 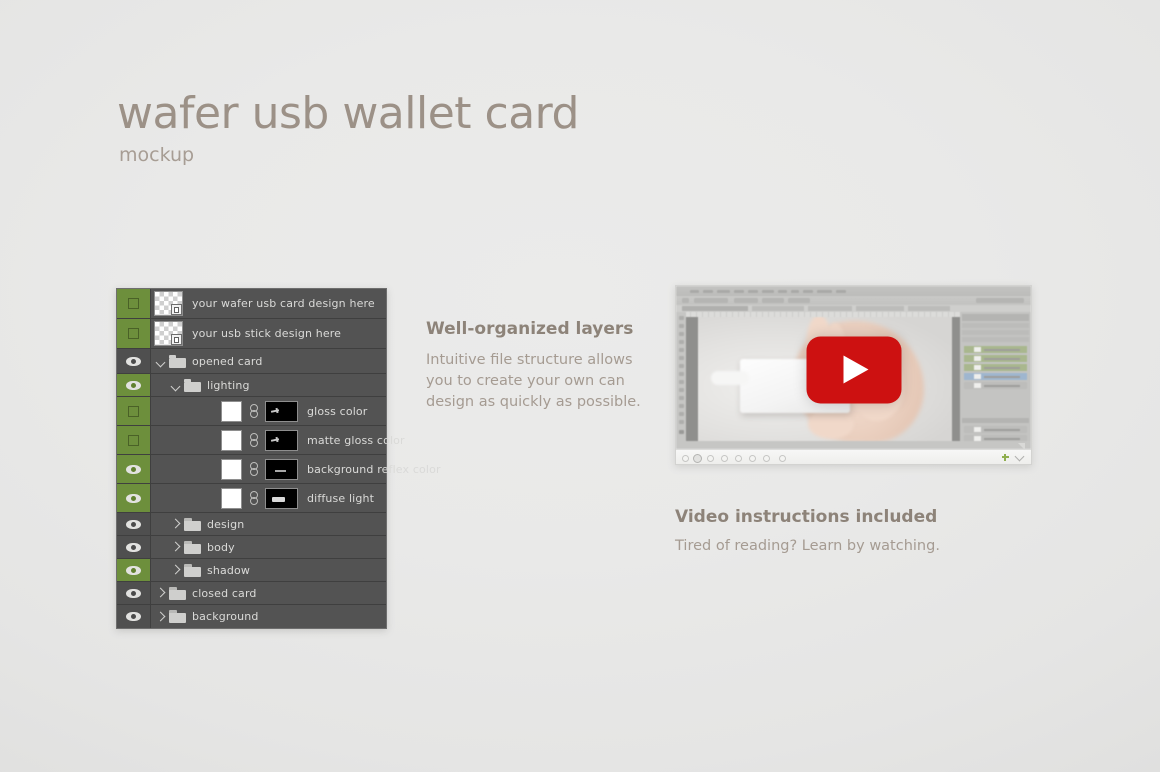 What do you see at coordinates (853, 453) in the screenshot?
I see `player-control-bar` at bounding box center [853, 453].